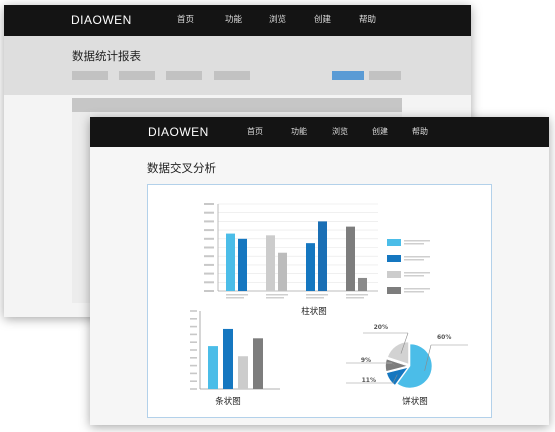 The width and height of the screenshot is (555, 432). Describe the element at coordinates (297, 260) in the screenshot. I see `column-chart` at that location.